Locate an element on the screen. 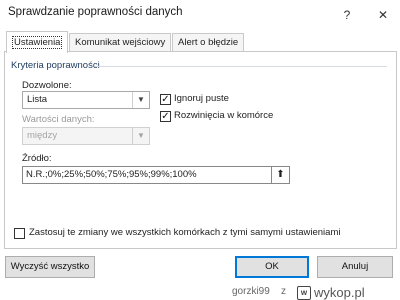 Image resolution: width=400 pixels, height=300 pixels. in-cell-dropdown-checkbox: ✓ is located at coordinates (165, 116).